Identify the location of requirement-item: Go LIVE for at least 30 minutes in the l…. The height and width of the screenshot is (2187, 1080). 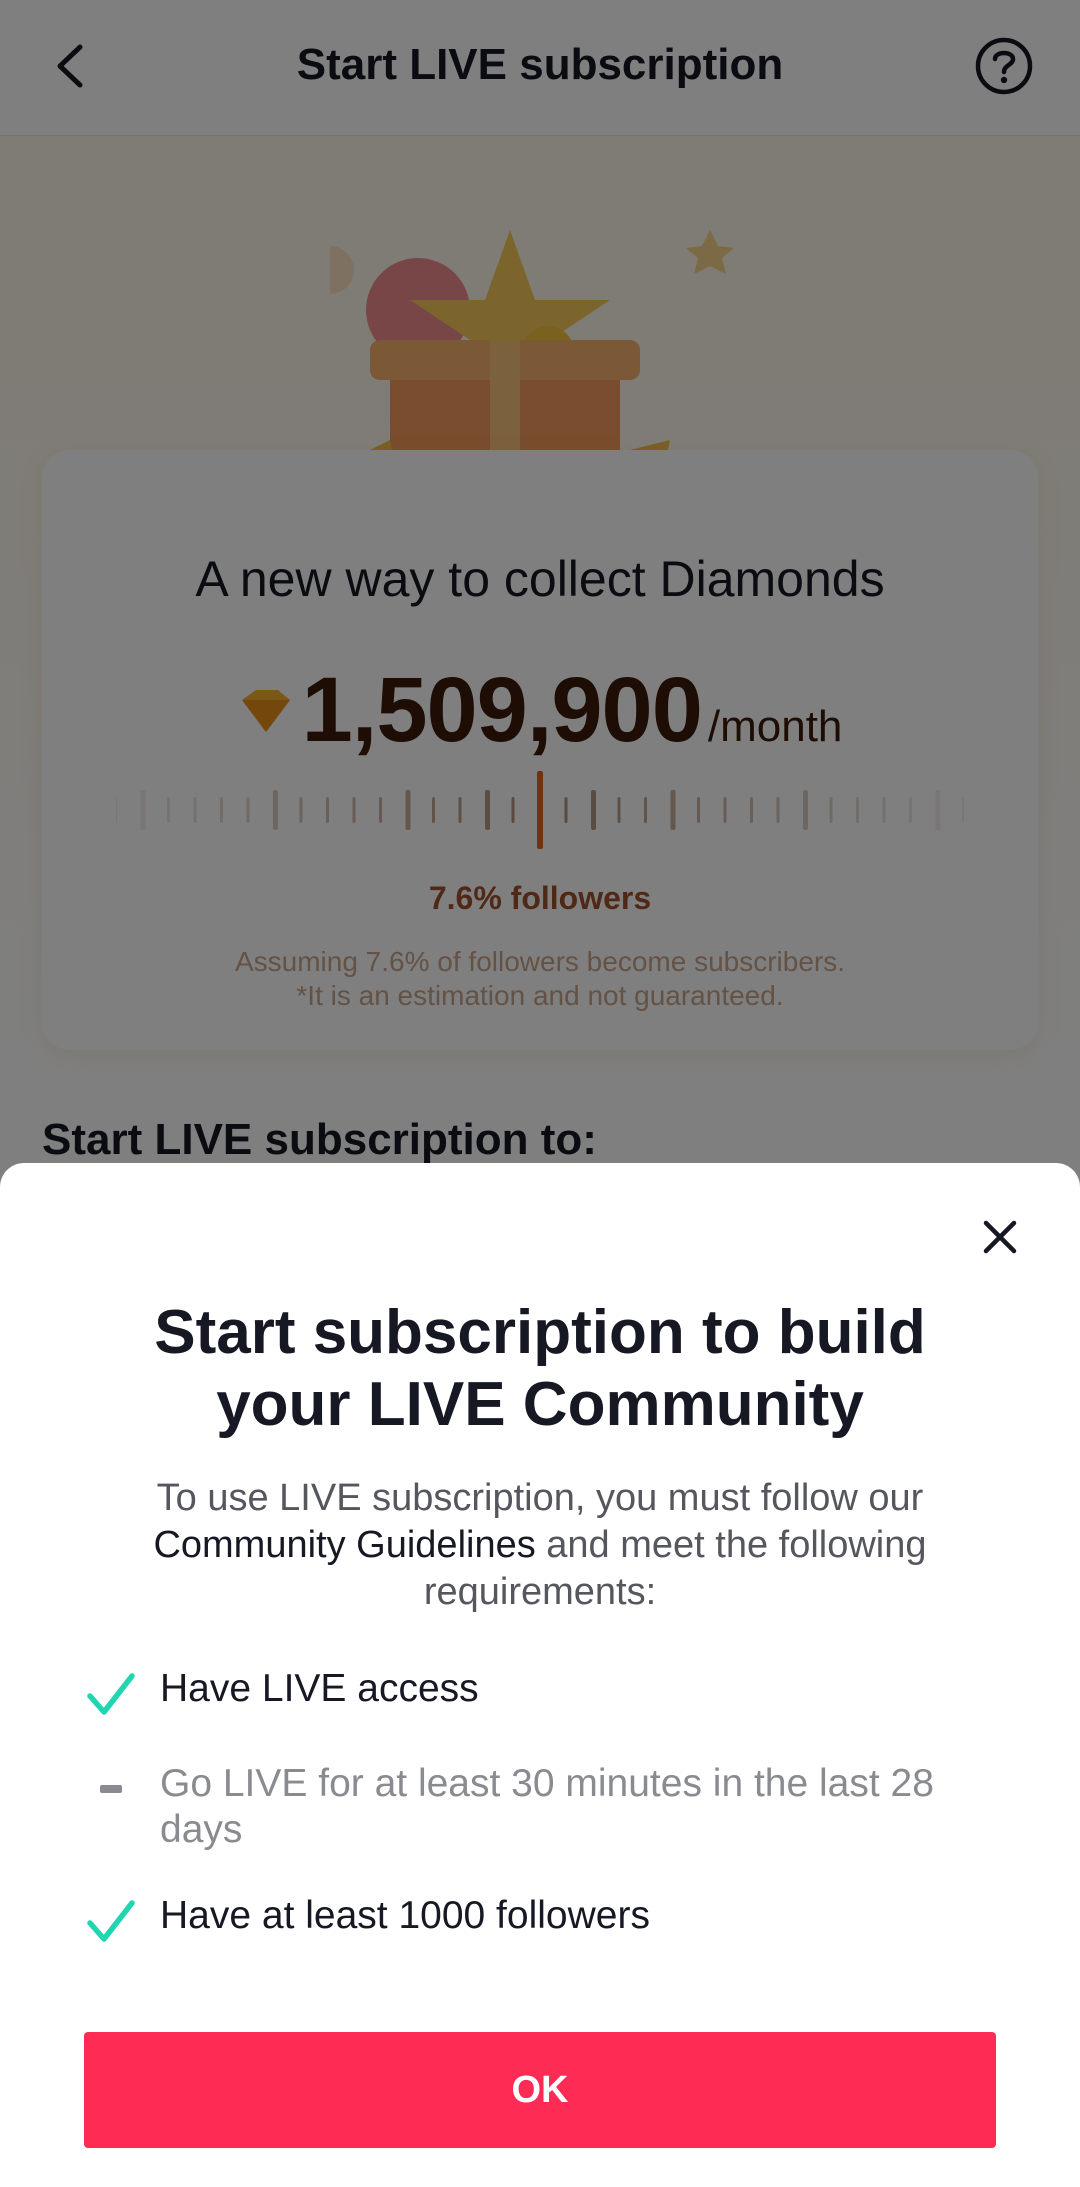
(544, 1807).